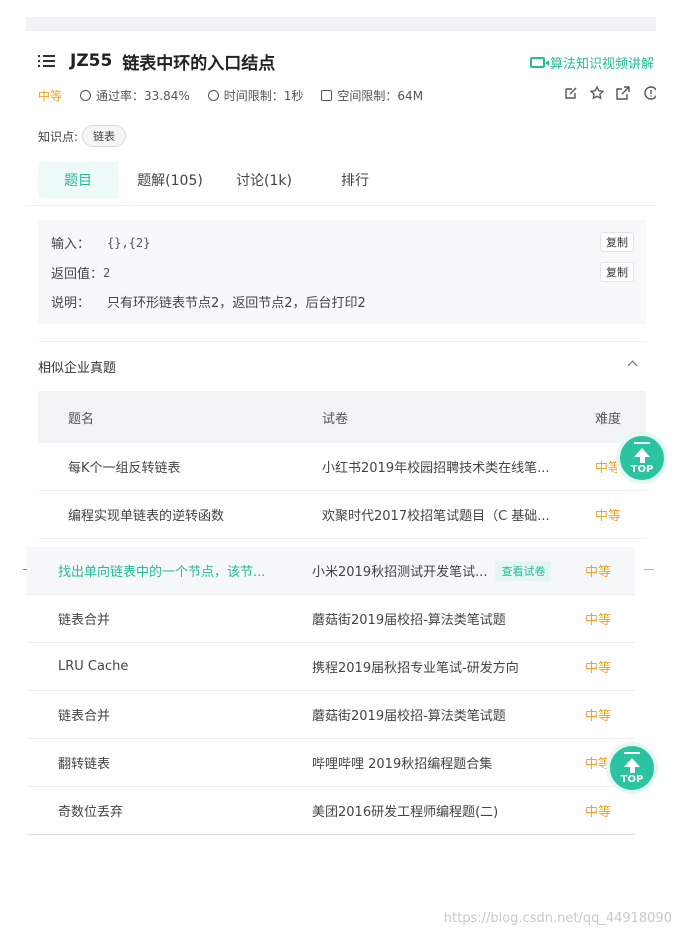  I want to click on video-lecture-link: 算法知识视频讲解, so click(593, 62).